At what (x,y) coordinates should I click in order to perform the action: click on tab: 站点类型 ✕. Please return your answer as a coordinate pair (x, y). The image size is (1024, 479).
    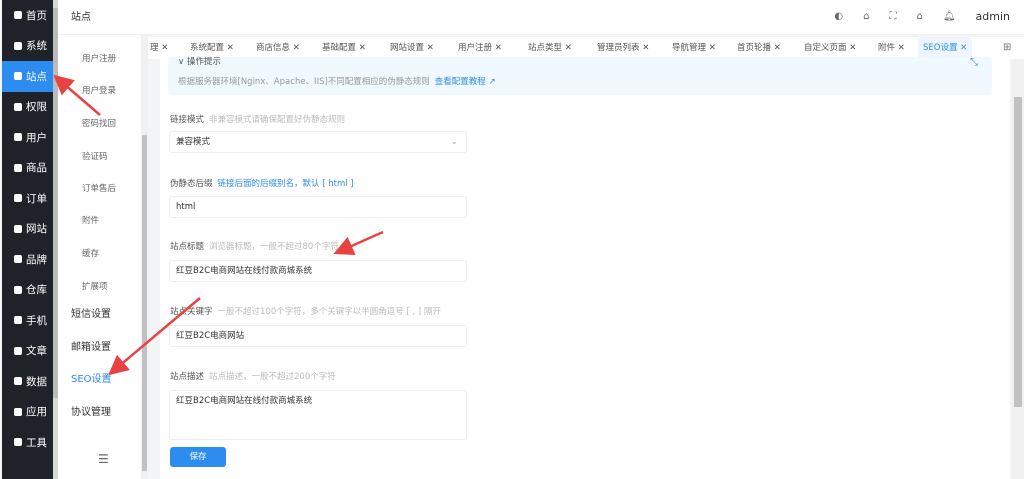
    Looking at the image, I should click on (550, 48).